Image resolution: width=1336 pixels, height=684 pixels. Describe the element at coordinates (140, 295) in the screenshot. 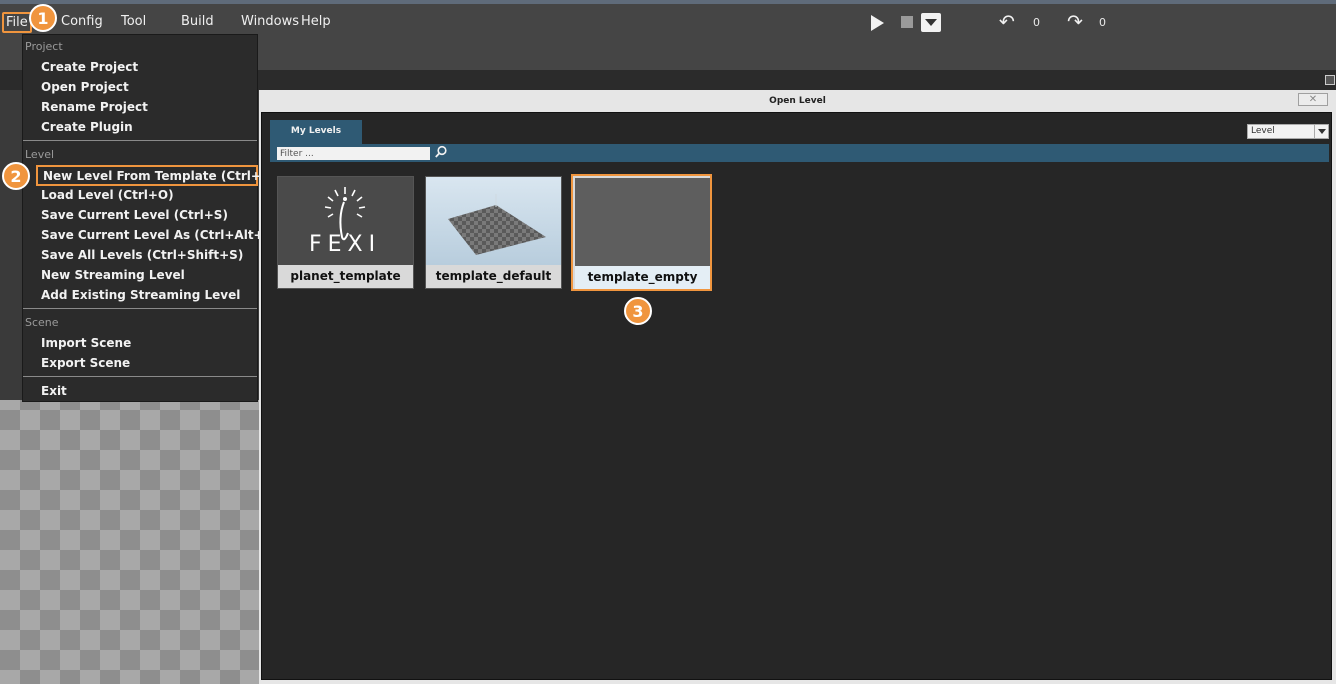

I see `menu-add-existing-streaming-level: Add Existing Streaming Level` at that location.